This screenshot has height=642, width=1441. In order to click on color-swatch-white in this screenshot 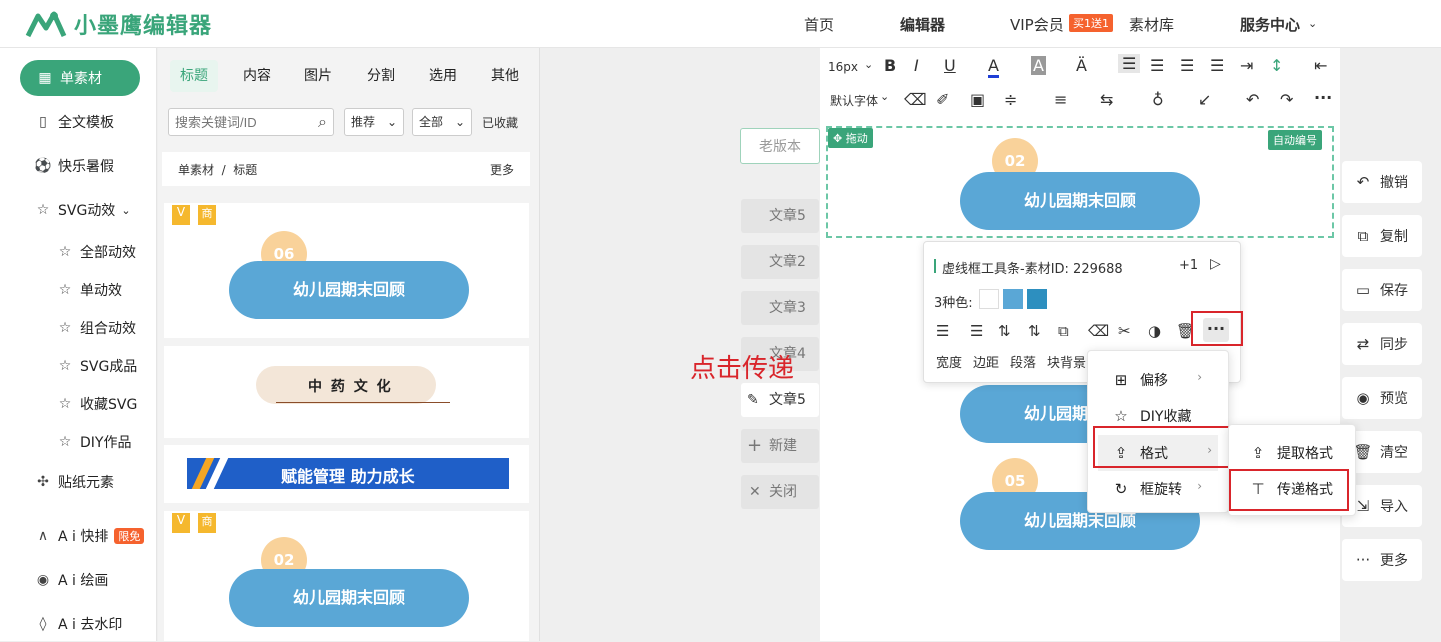, I will do `click(989, 299)`.